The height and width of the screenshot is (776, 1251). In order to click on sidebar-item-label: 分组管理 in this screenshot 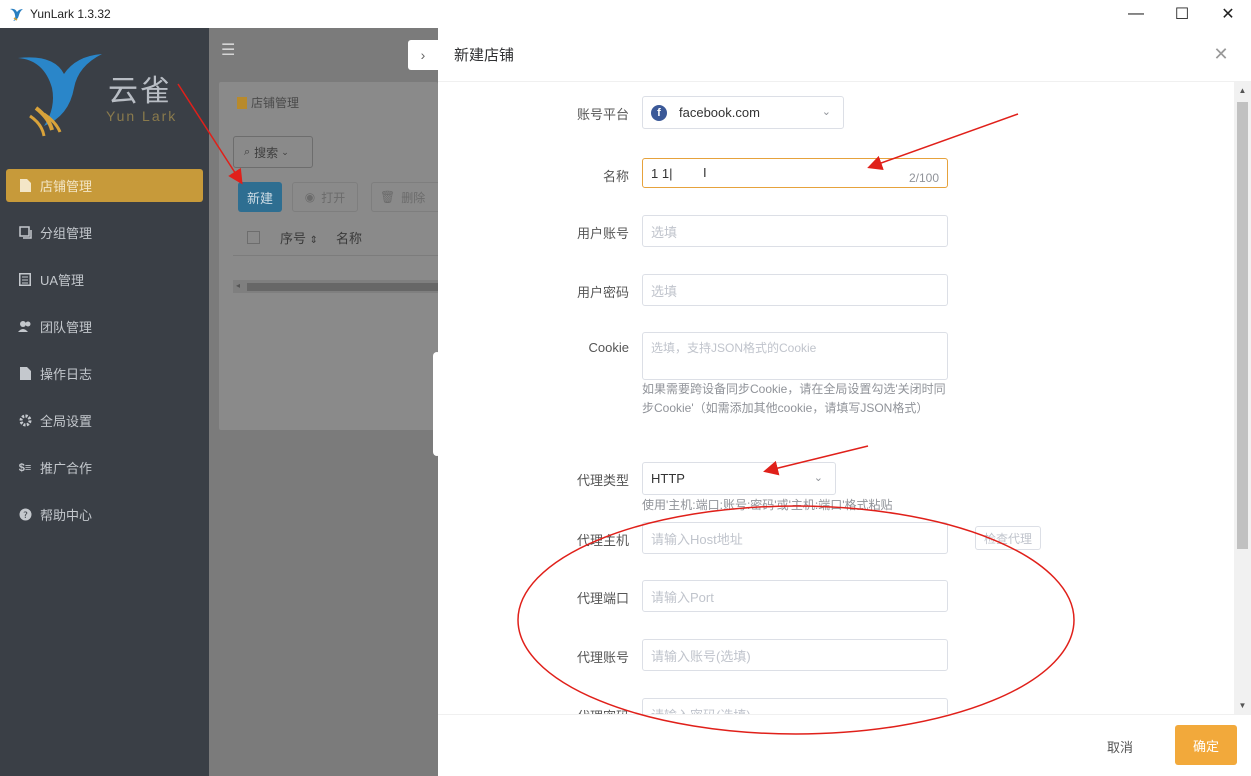, I will do `click(66, 233)`.